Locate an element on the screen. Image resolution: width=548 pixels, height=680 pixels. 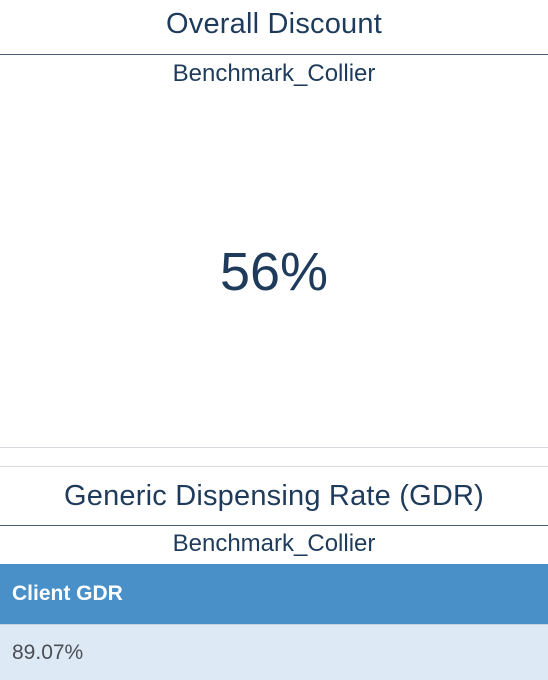
table-header-client-gdr: Client GDR is located at coordinates (274, 594).